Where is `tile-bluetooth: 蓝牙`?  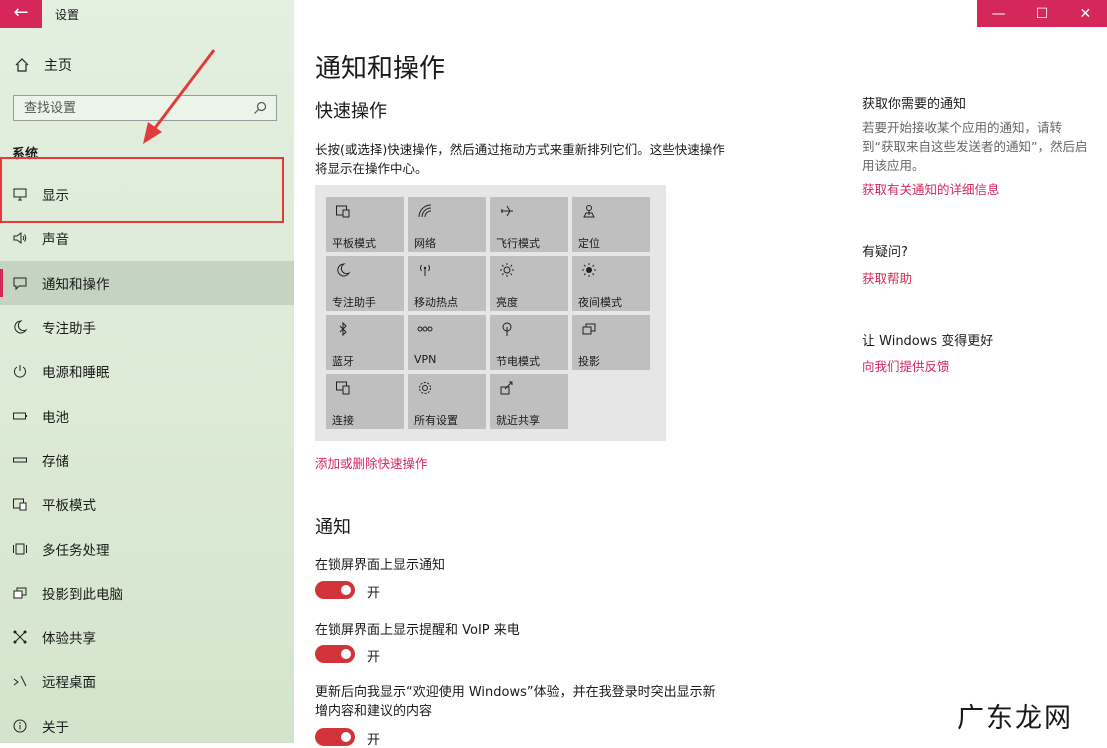
tile-bluetooth: 蓝牙 is located at coordinates (365, 342).